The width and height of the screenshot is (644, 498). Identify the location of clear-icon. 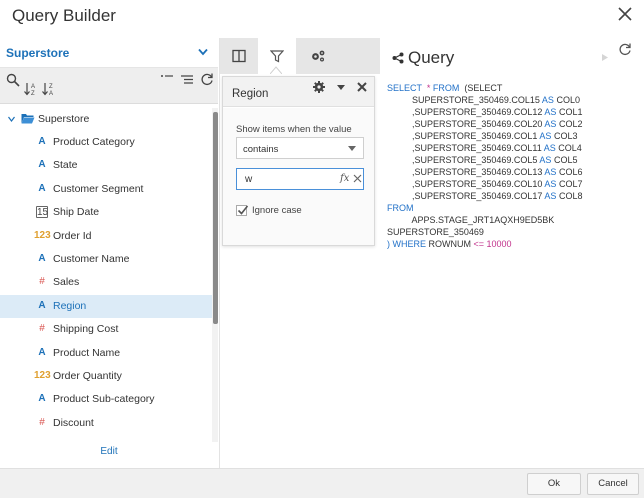
(357, 178).